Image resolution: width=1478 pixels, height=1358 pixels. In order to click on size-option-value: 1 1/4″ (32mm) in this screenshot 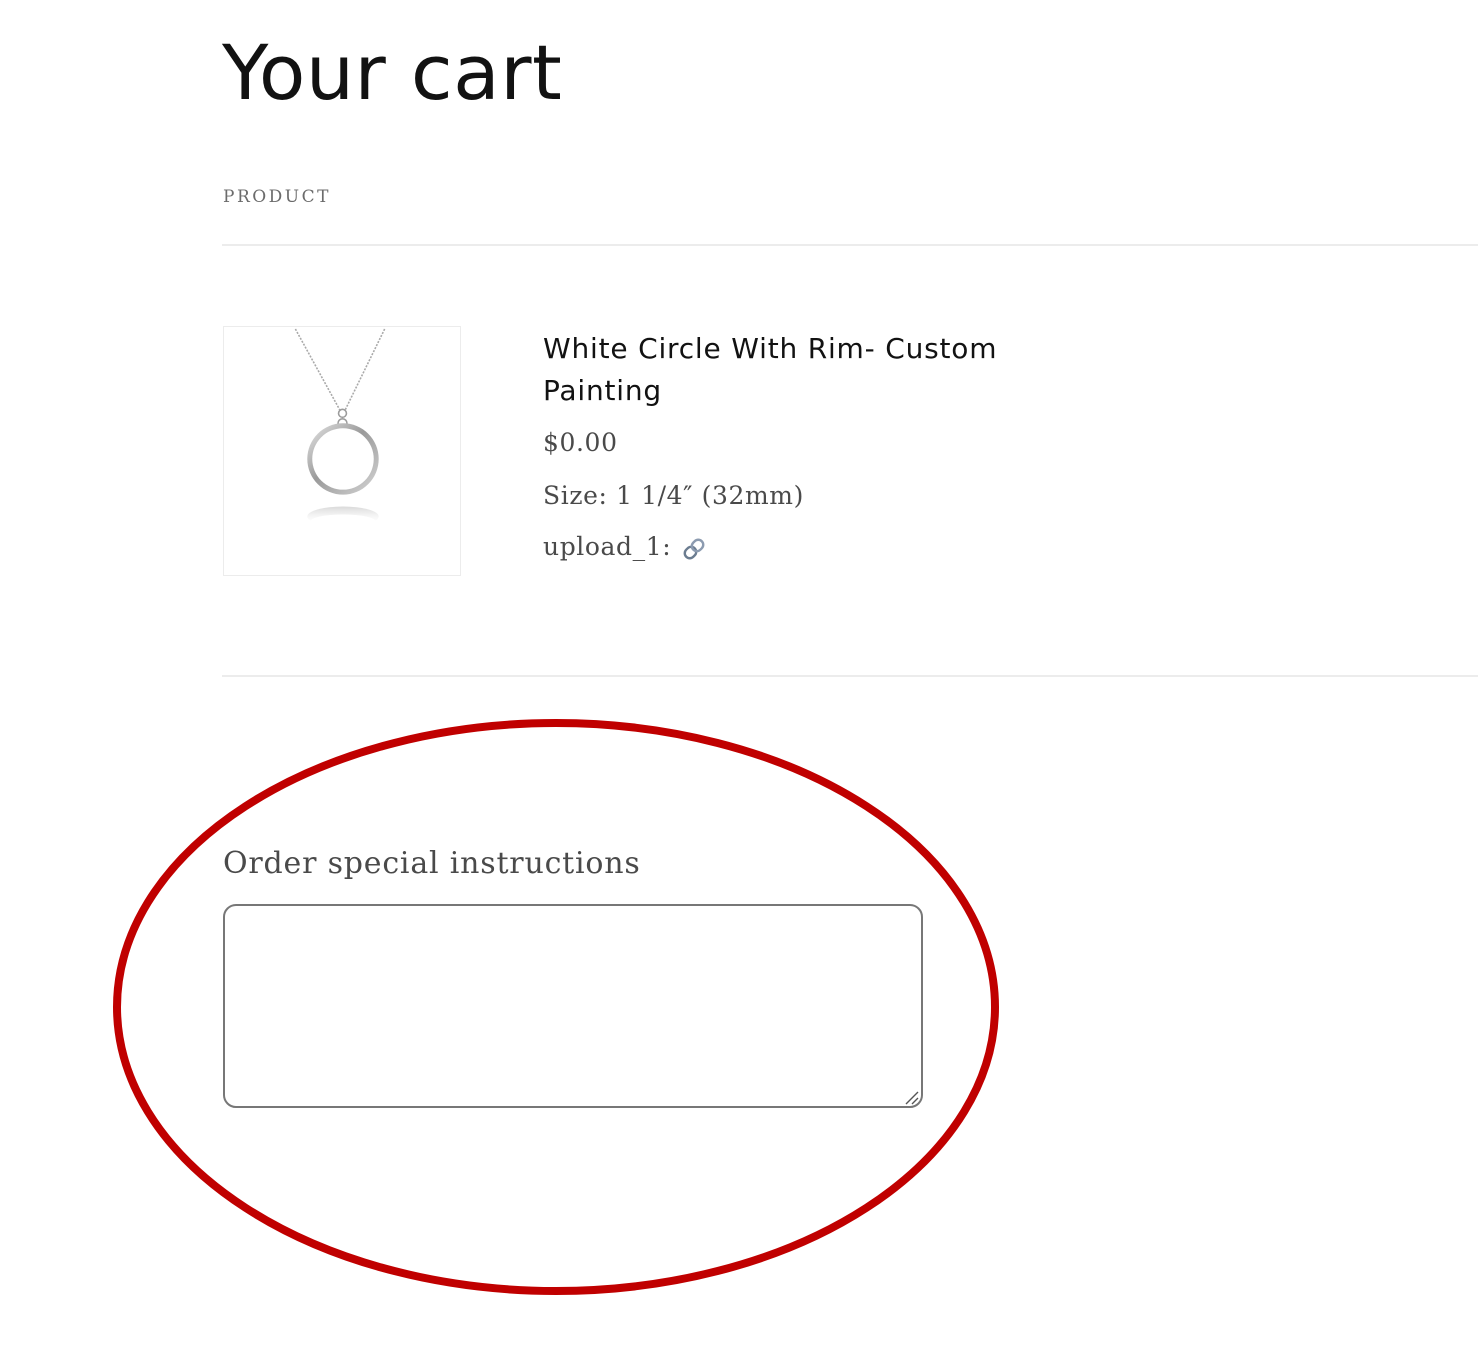, I will do `click(710, 495)`.